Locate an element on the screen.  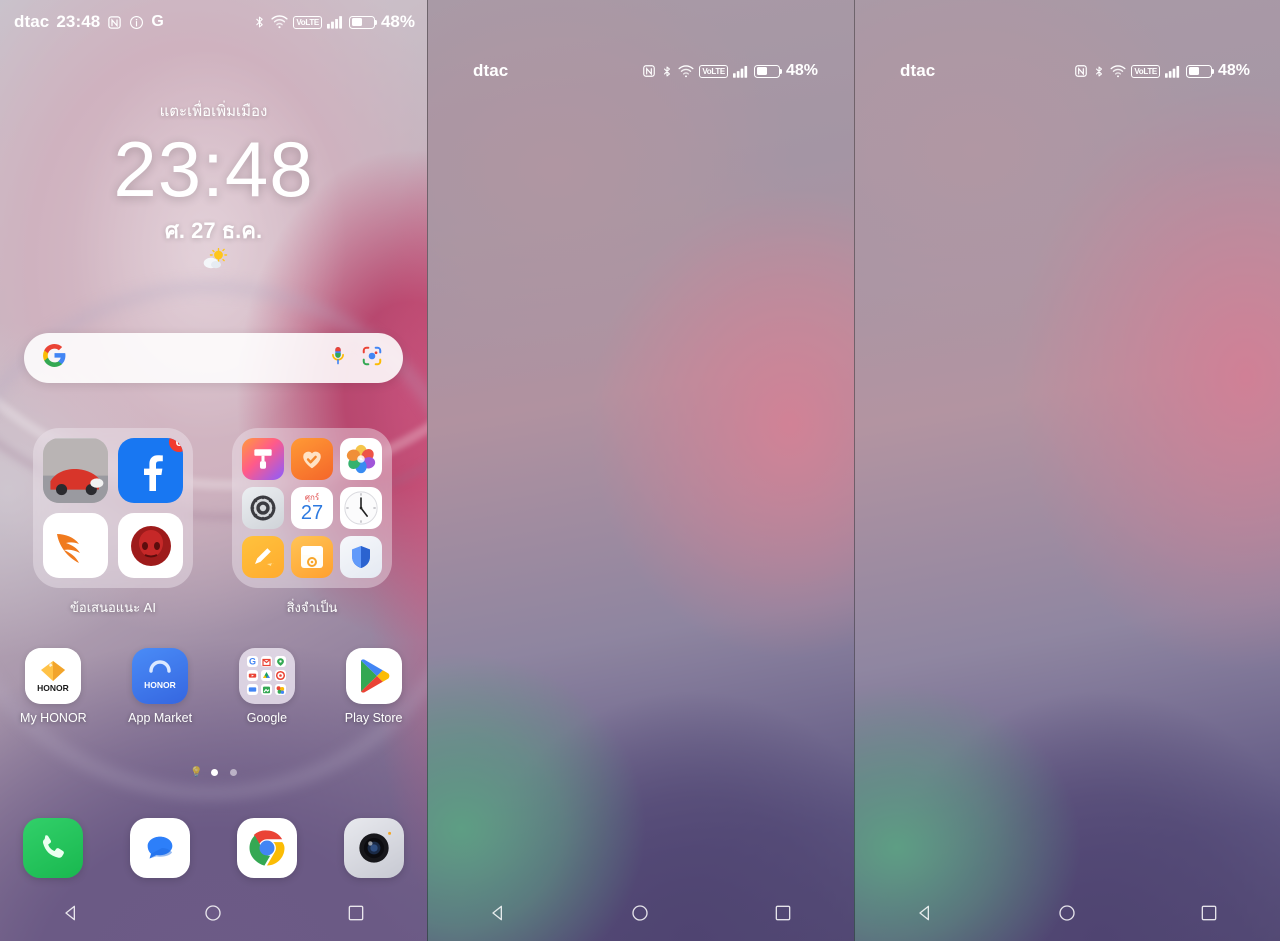
google-icon: G is located at coordinates (157, 21).